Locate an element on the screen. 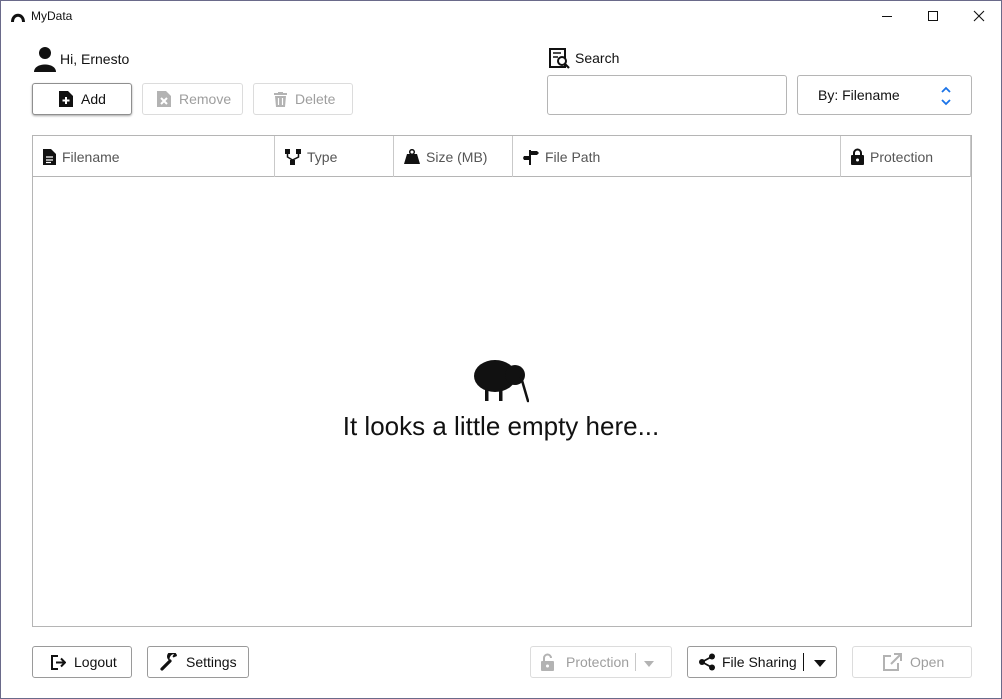 The width and height of the screenshot is (1002, 699). search-by-value: By: Filename is located at coordinates (859, 95).